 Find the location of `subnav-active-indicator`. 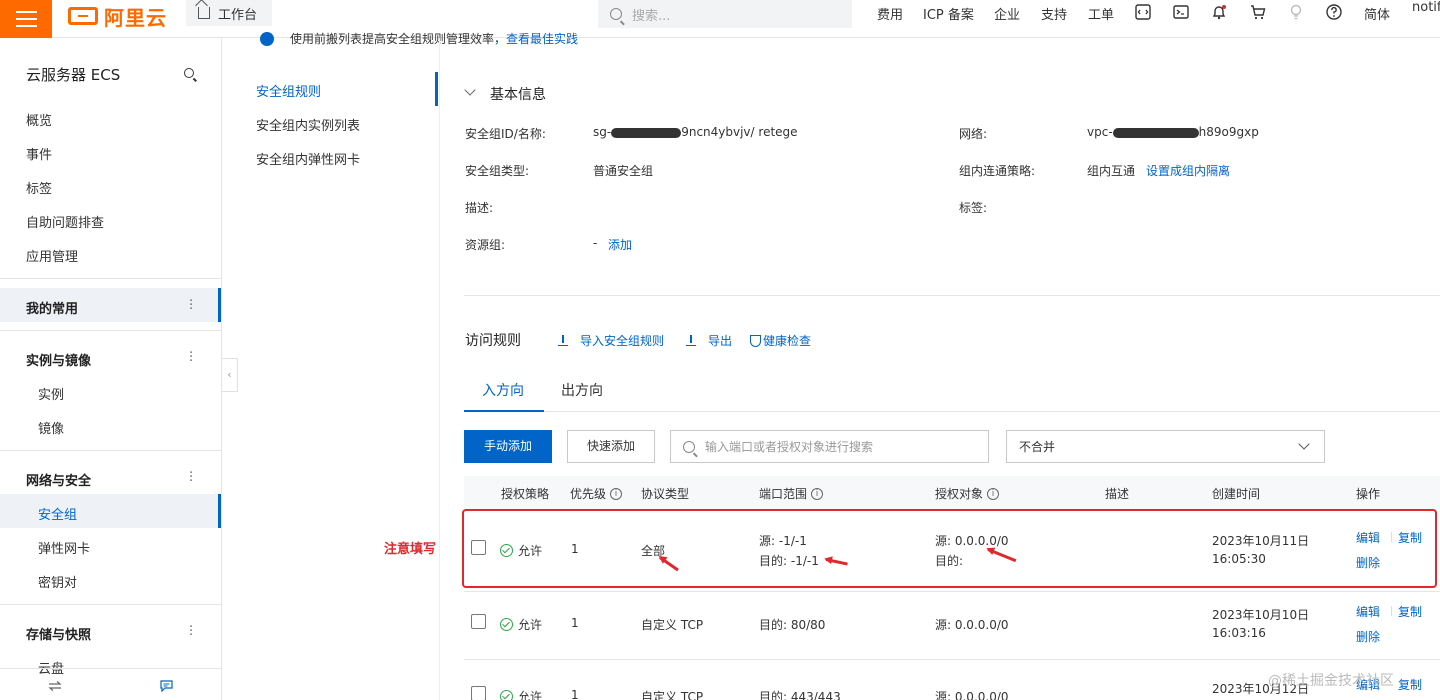

subnav-active-indicator is located at coordinates (436, 89).